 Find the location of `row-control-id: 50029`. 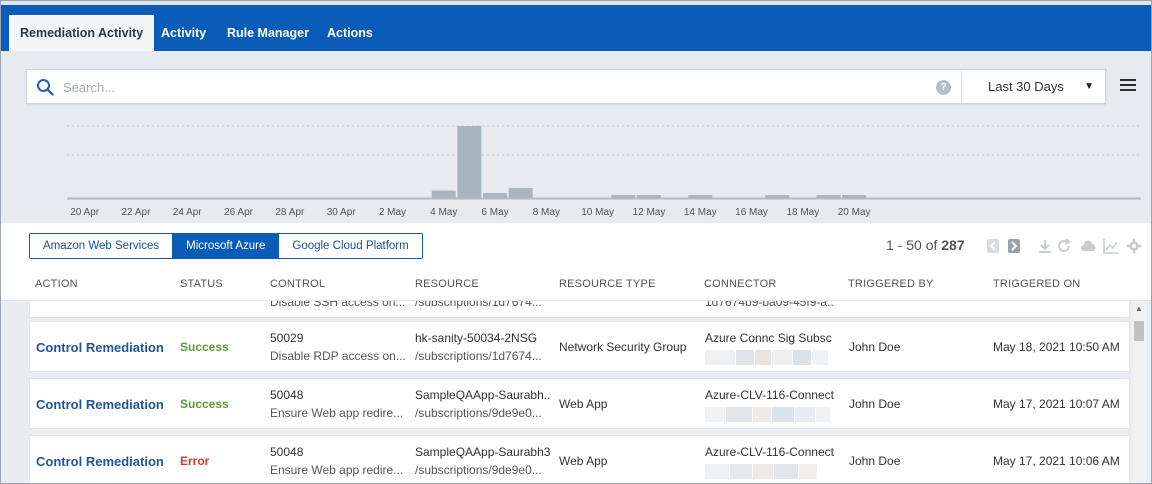

row-control-id: 50029 is located at coordinates (287, 338).